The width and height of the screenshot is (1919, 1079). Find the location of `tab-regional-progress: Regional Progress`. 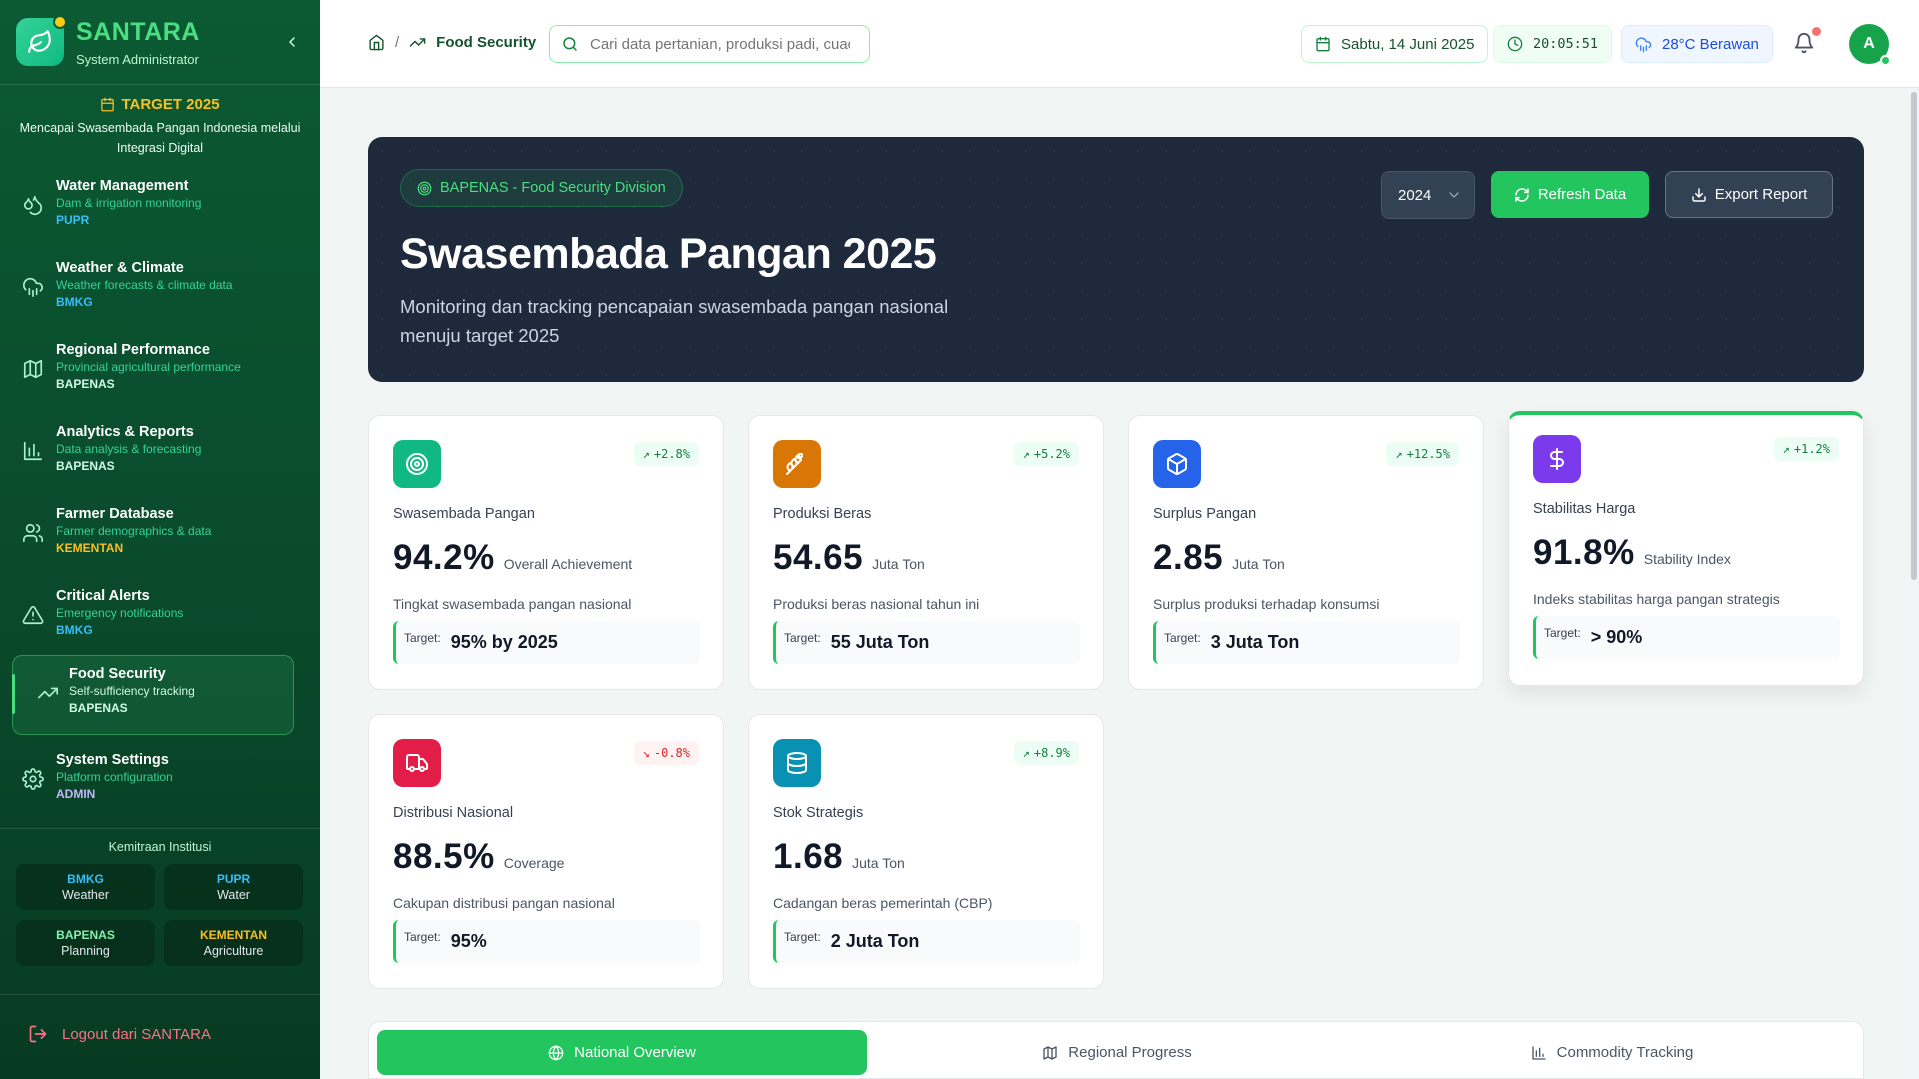

tab-regional-progress: Regional Progress is located at coordinates (1117, 1052).